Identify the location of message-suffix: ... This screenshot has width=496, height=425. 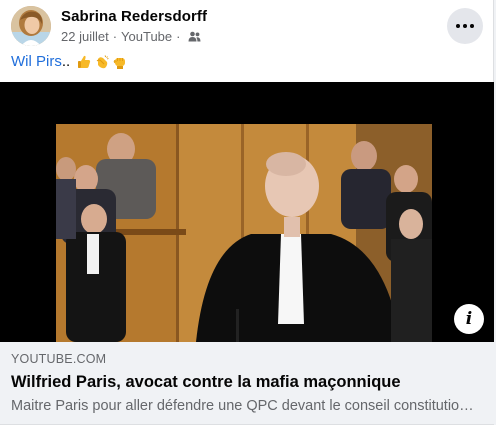
(66, 61).